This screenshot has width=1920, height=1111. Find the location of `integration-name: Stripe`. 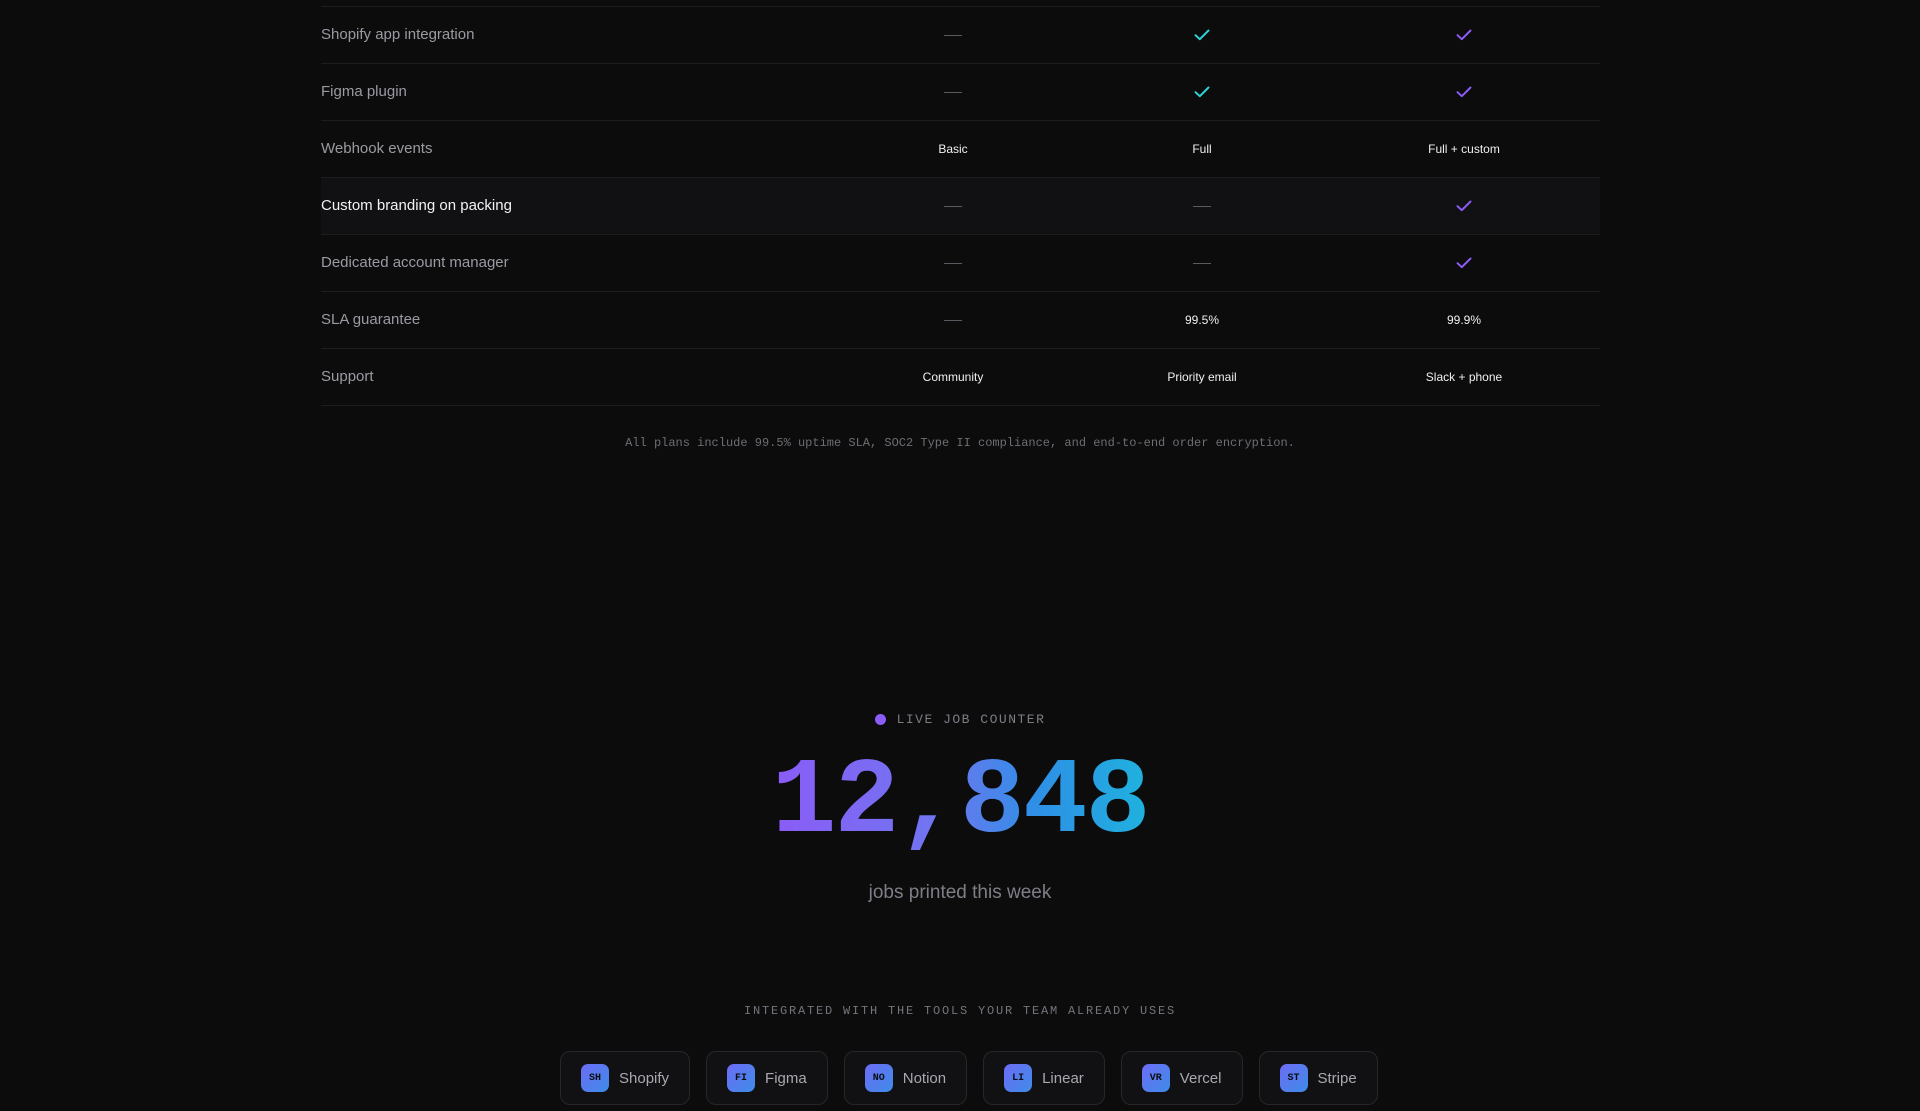

integration-name: Stripe is located at coordinates (1337, 1078).